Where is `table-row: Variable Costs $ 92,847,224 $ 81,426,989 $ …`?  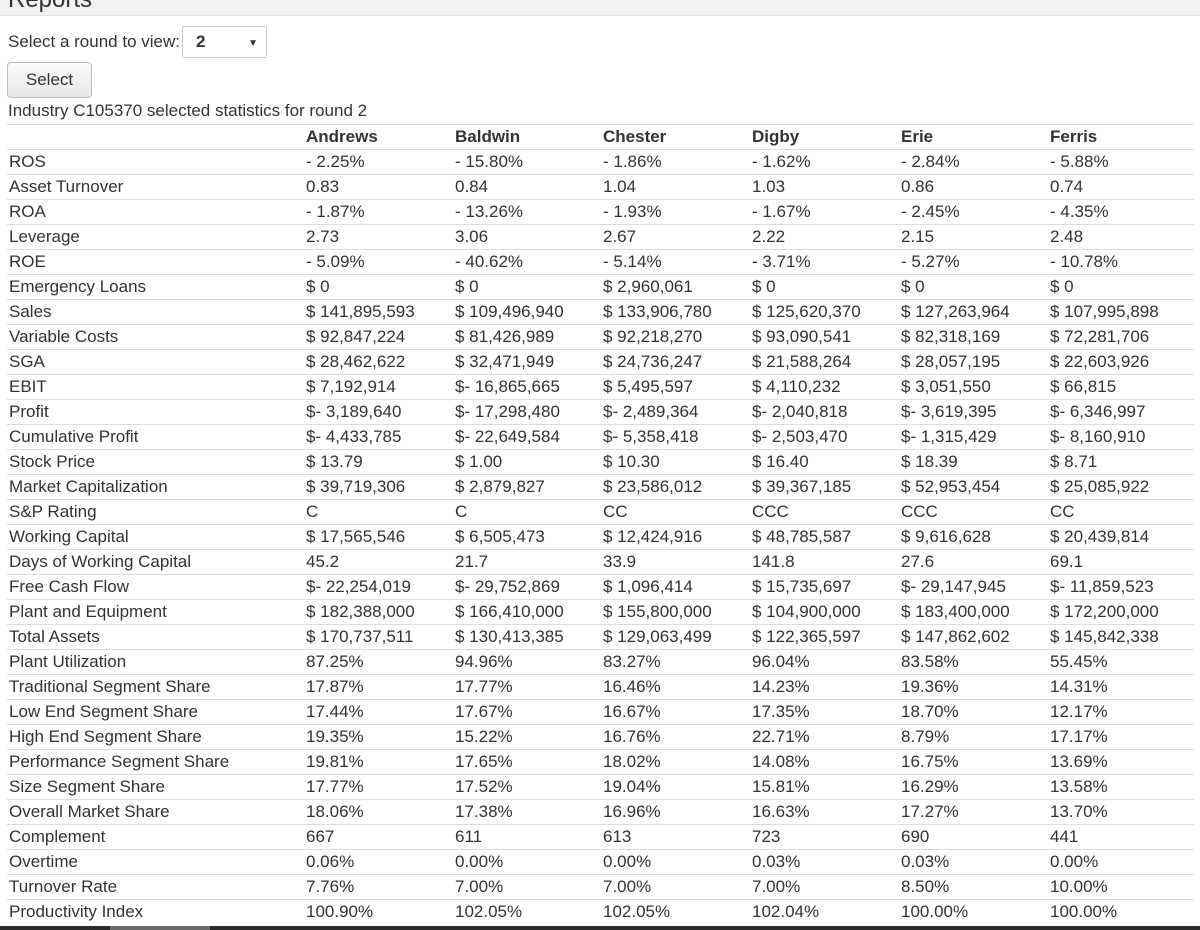
table-row: Variable Costs $ 92,847,224 $ 81,426,989 $ … is located at coordinates (600, 337).